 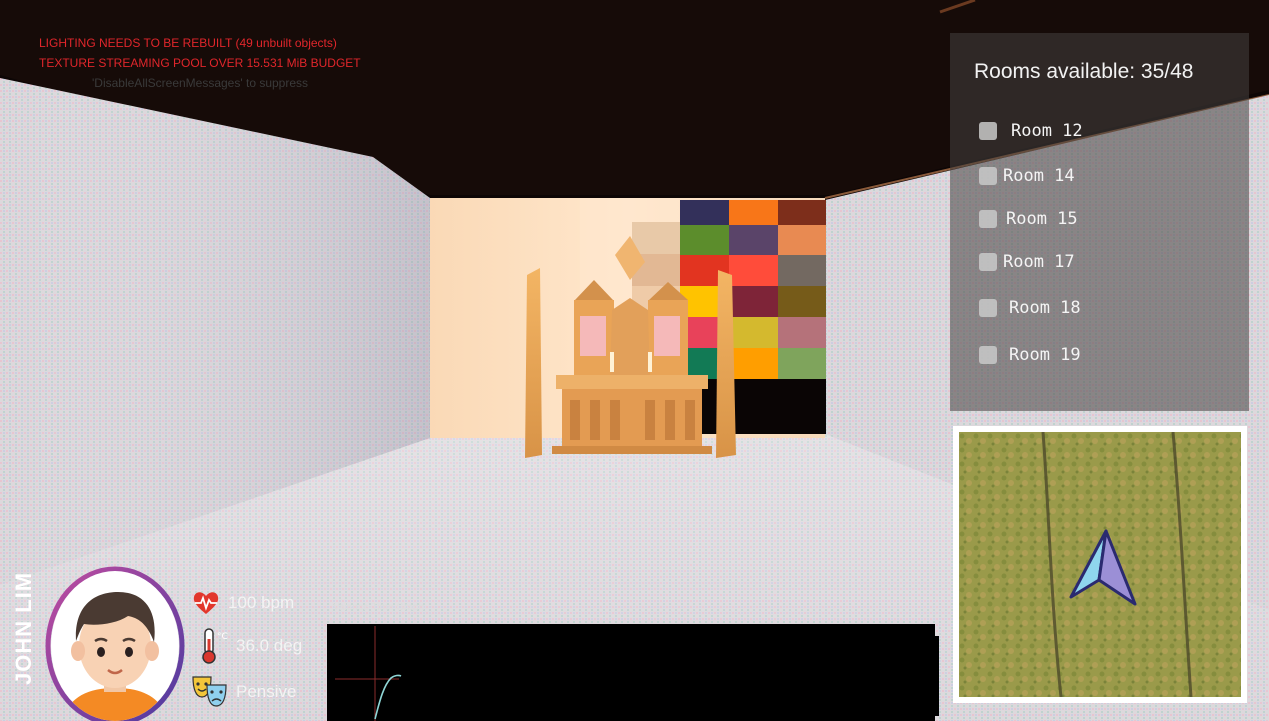 I want to click on minimap, so click(x=1100, y=564).